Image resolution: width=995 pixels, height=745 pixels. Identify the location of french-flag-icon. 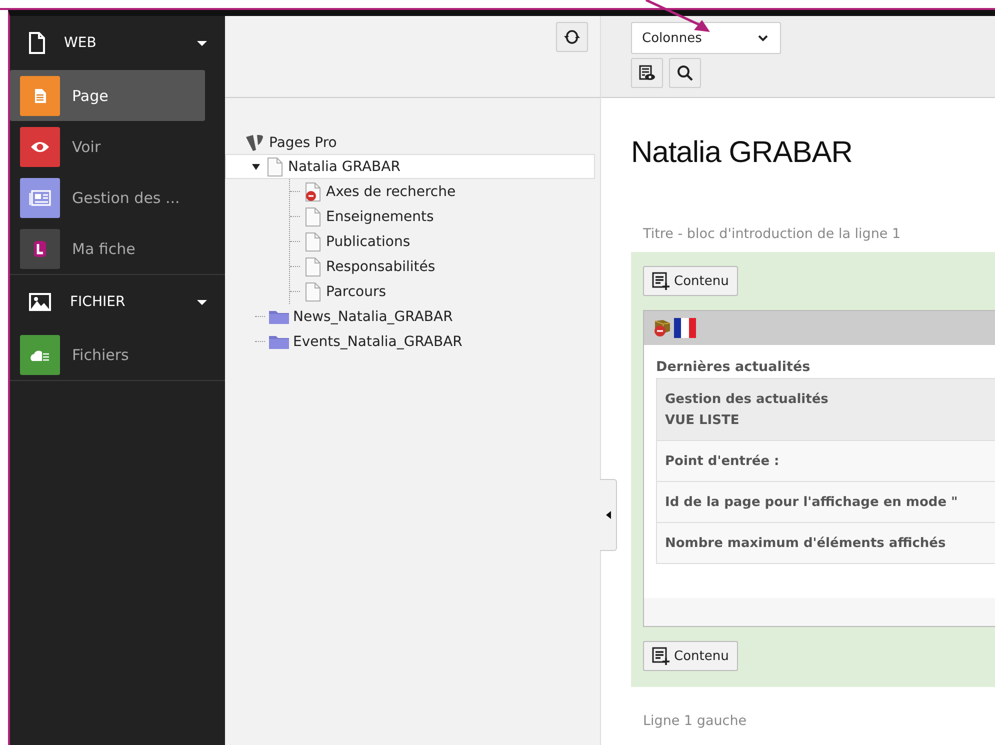
(685, 328).